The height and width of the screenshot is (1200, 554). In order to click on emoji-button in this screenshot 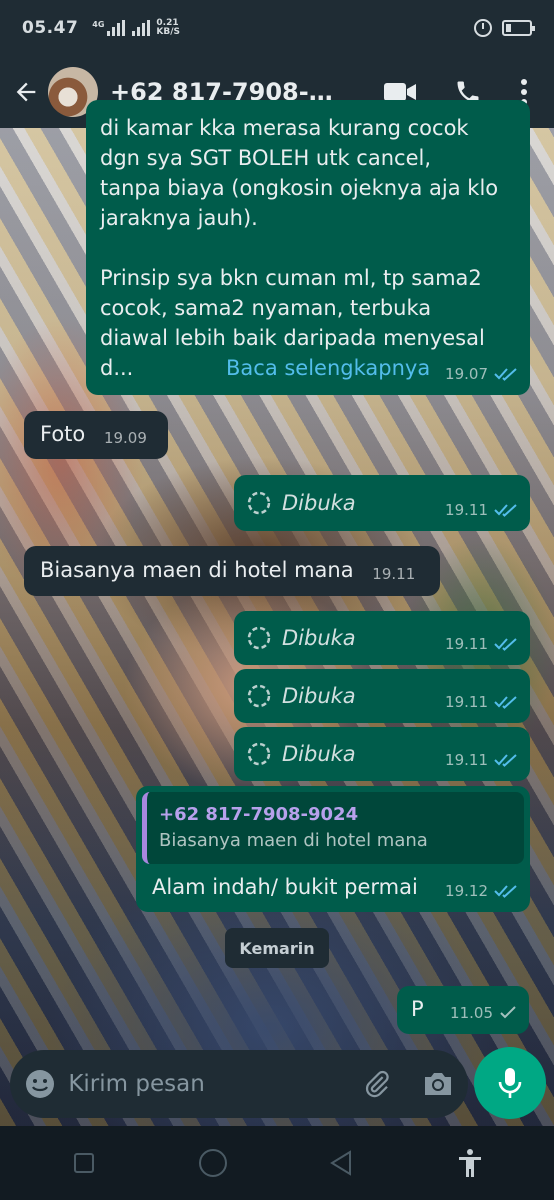, I will do `click(40, 1084)`.